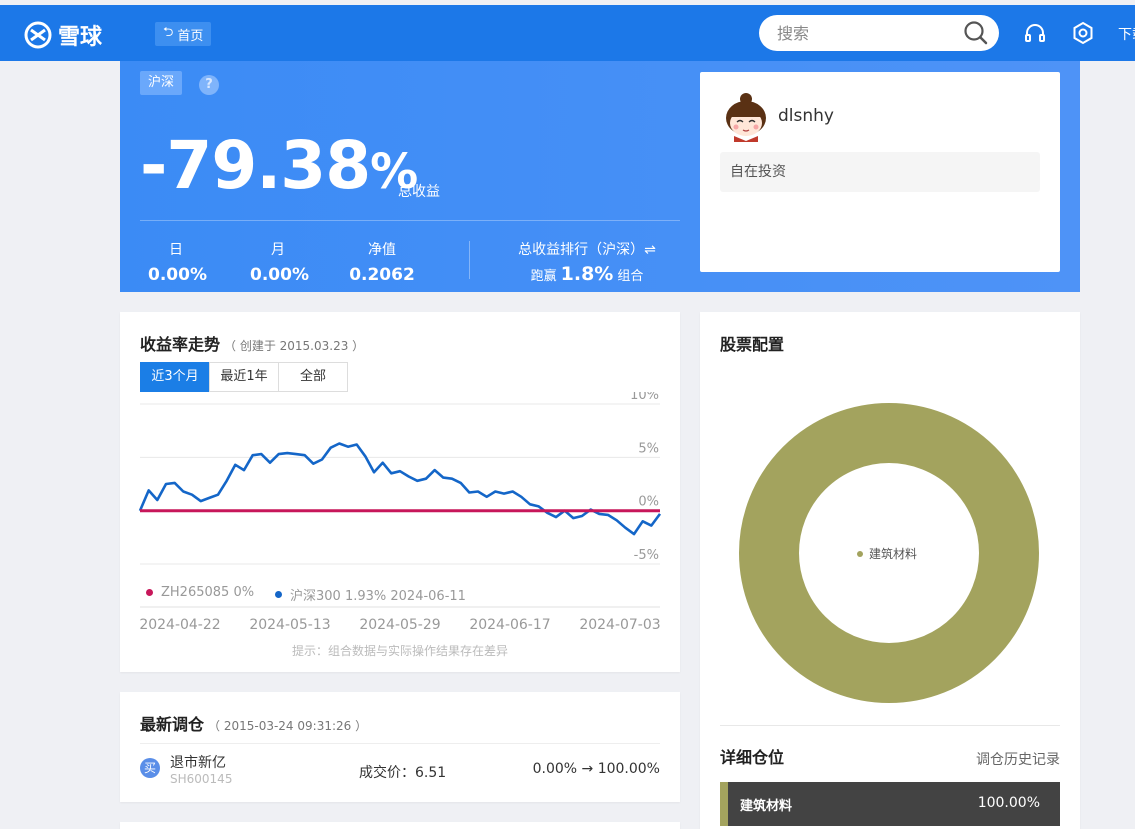 This screenshot has width=1135, height=829. Describe the element at coordinates (648, 502) in the screenshot. I see `y-tick-label: 0%` at that location.